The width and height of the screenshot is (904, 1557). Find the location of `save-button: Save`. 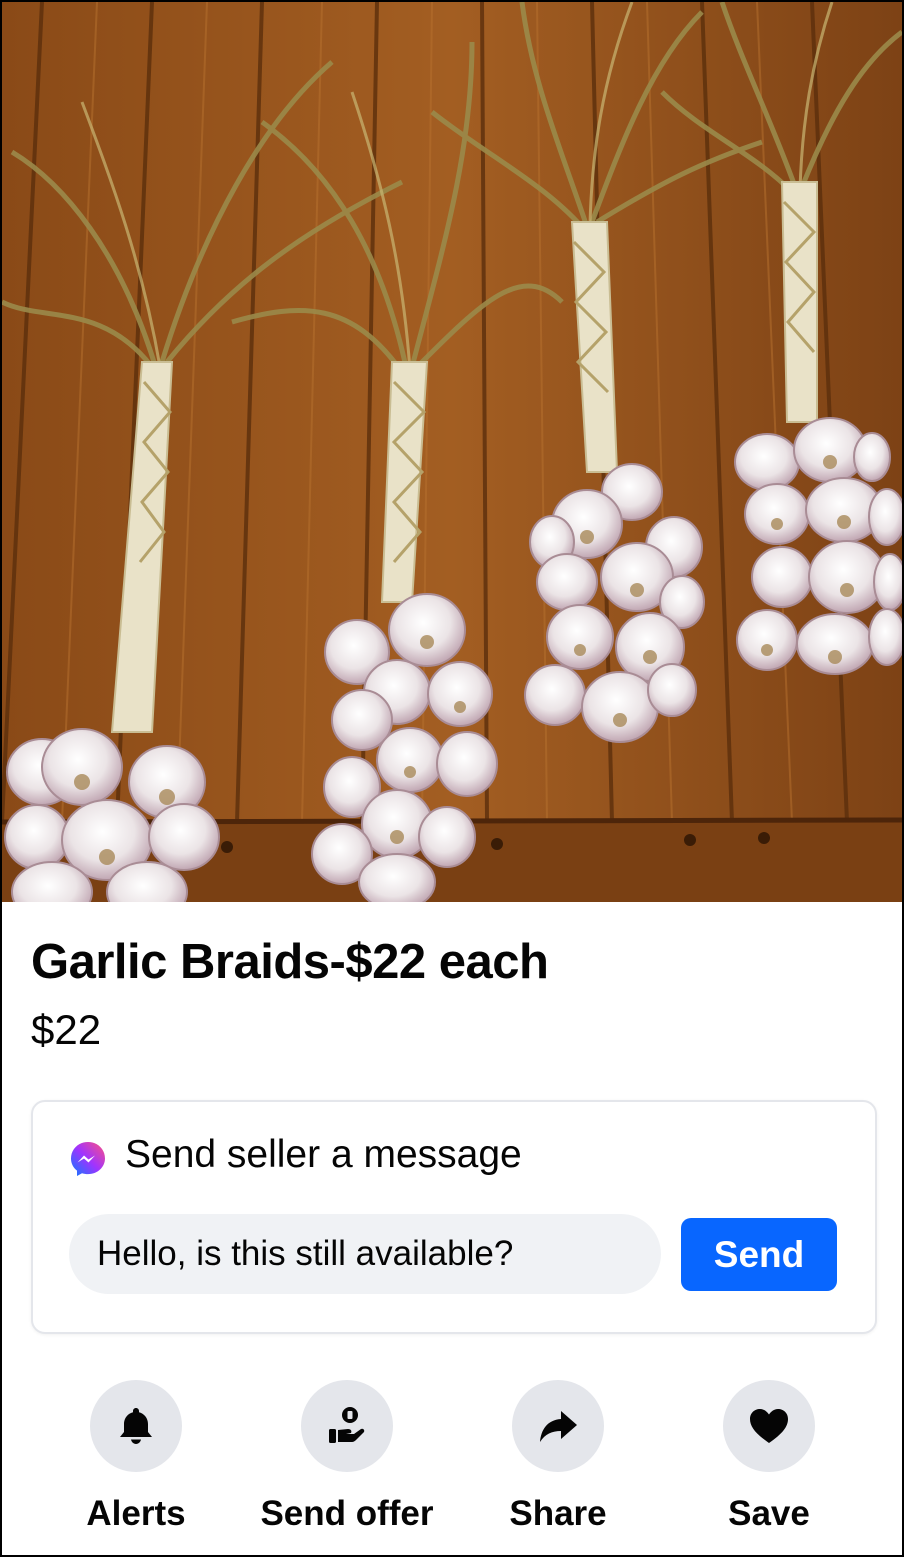

save-button: Save is located at coordinates (769, 1457).